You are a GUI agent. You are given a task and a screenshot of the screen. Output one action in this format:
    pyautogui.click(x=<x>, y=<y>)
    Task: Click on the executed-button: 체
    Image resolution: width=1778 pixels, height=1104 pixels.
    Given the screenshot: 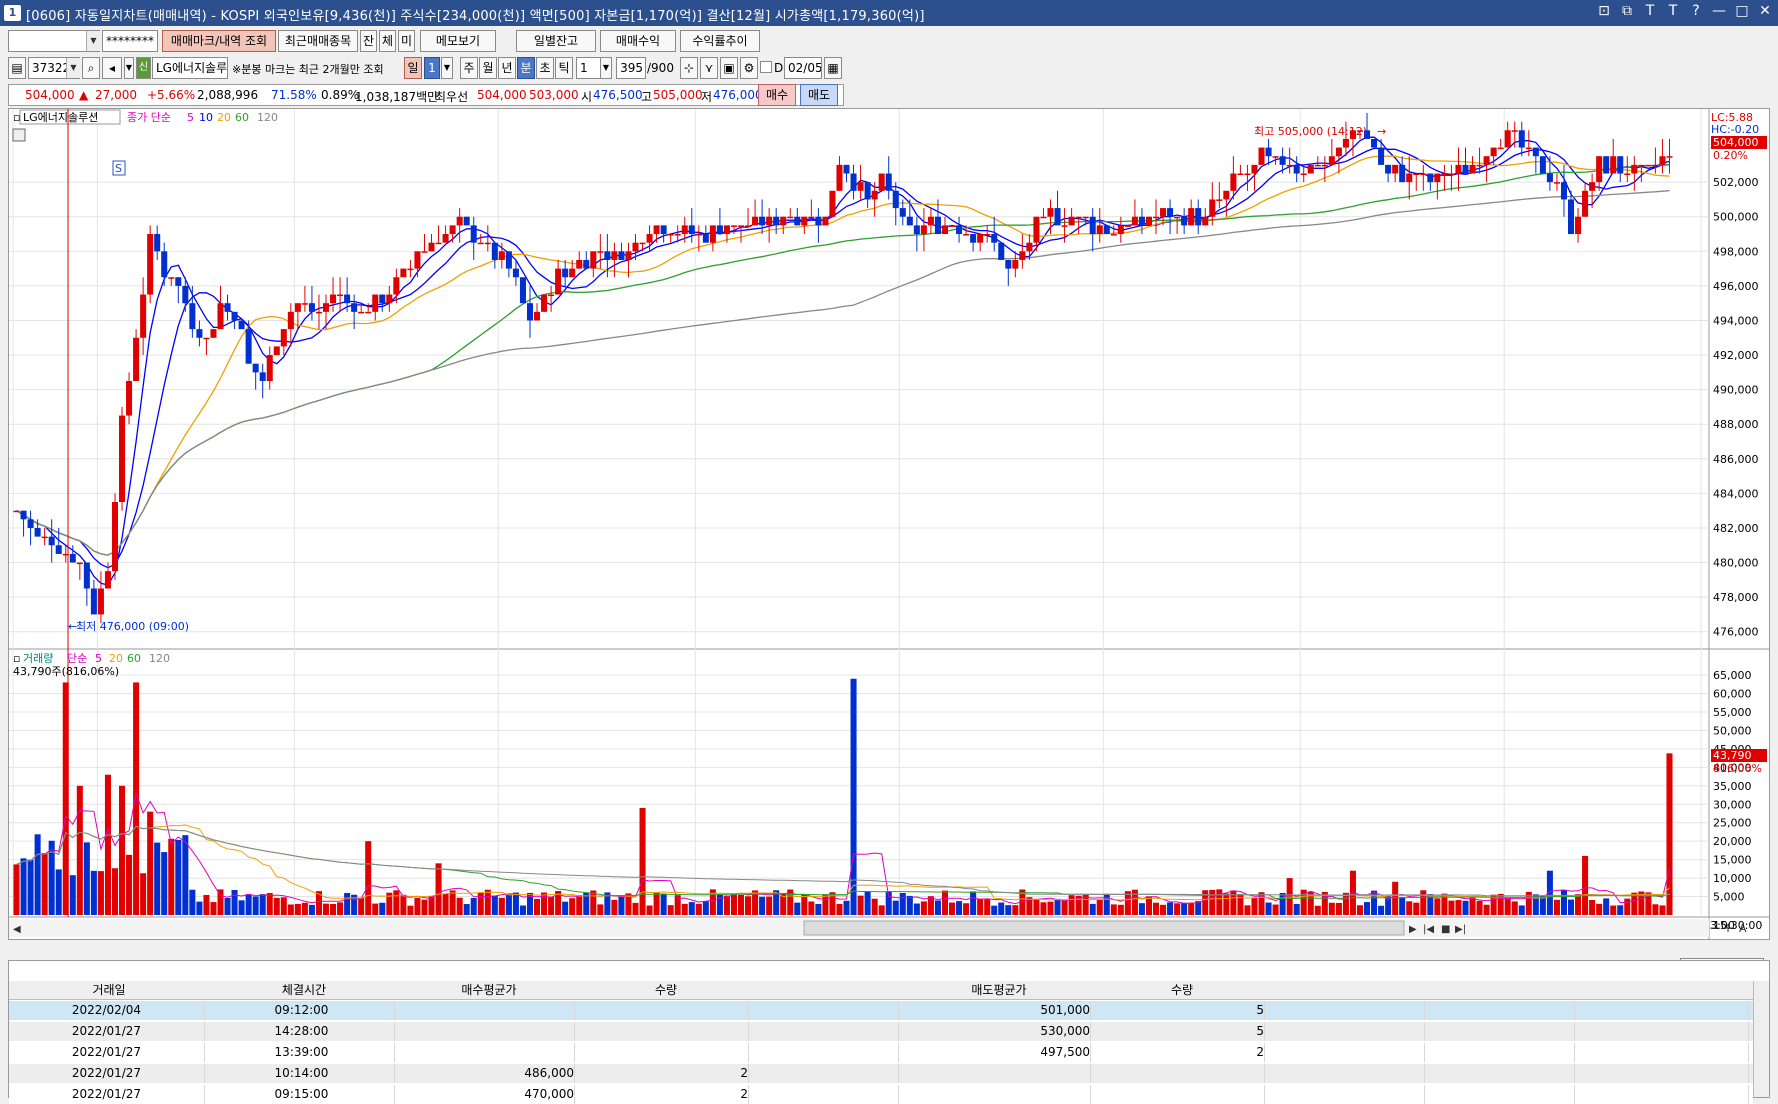 What is the action you would take?
    pyautogui.click(x=387, y=41)
    